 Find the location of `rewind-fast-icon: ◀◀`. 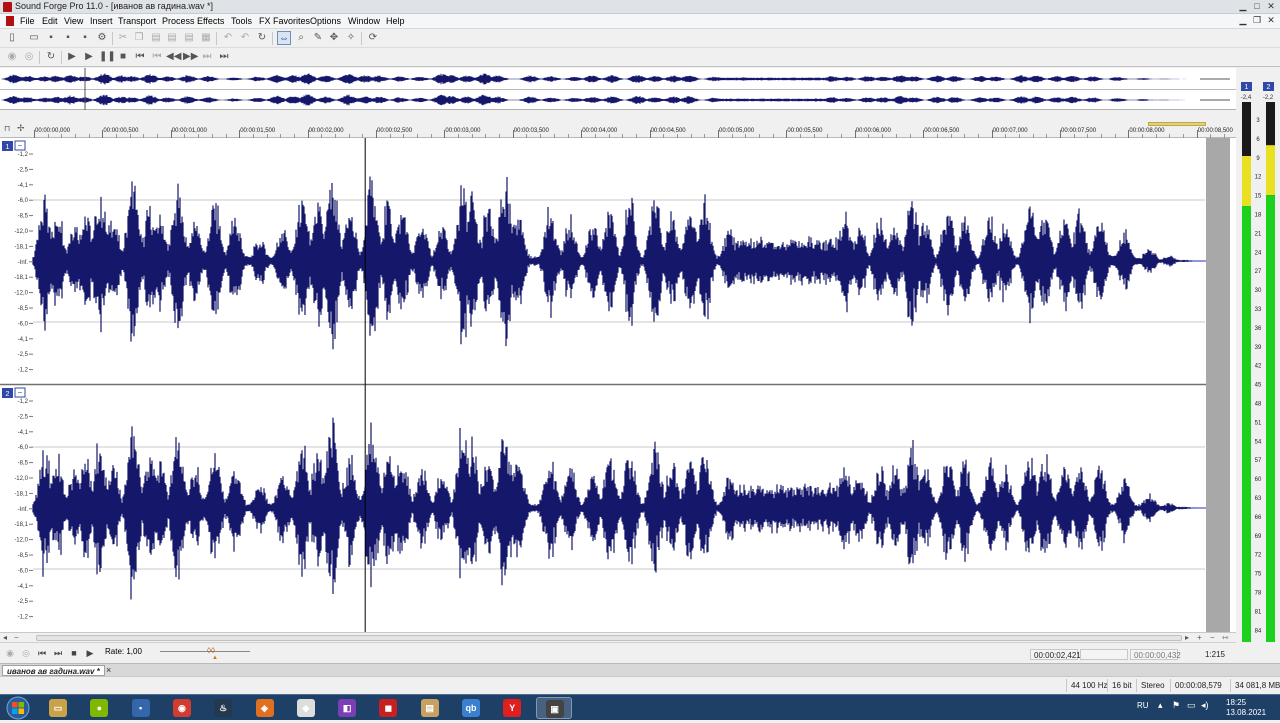

rewind-fast-icon: ◀◀ is located at coordinates (173, 57).